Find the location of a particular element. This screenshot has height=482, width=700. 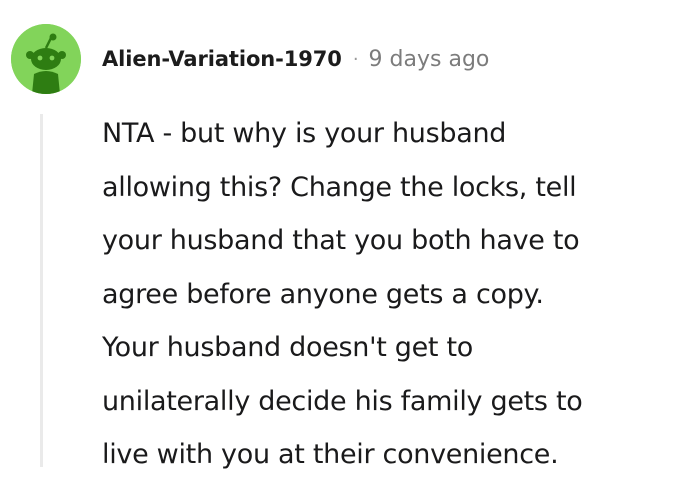

avatar is located at coordinates (46, 59).